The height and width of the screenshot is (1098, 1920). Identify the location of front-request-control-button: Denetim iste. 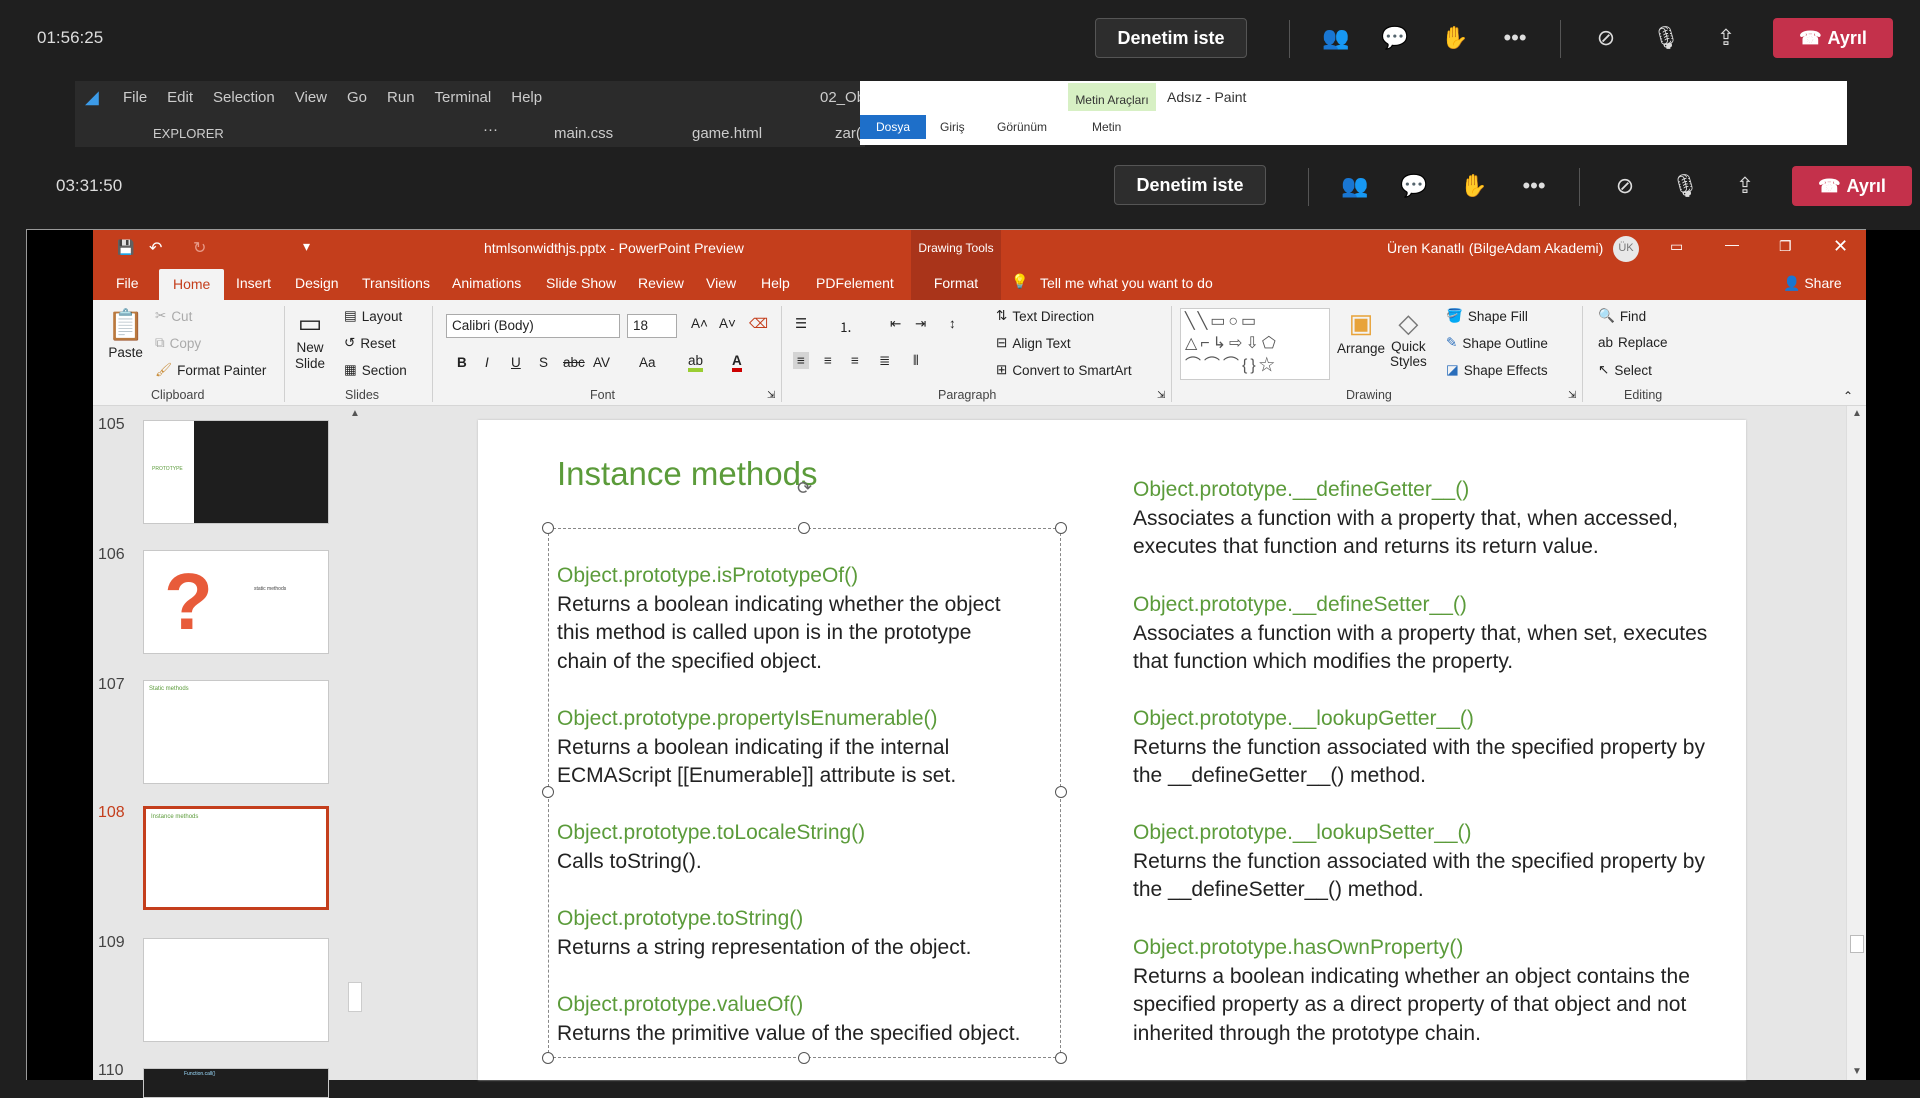
(1190, 185).